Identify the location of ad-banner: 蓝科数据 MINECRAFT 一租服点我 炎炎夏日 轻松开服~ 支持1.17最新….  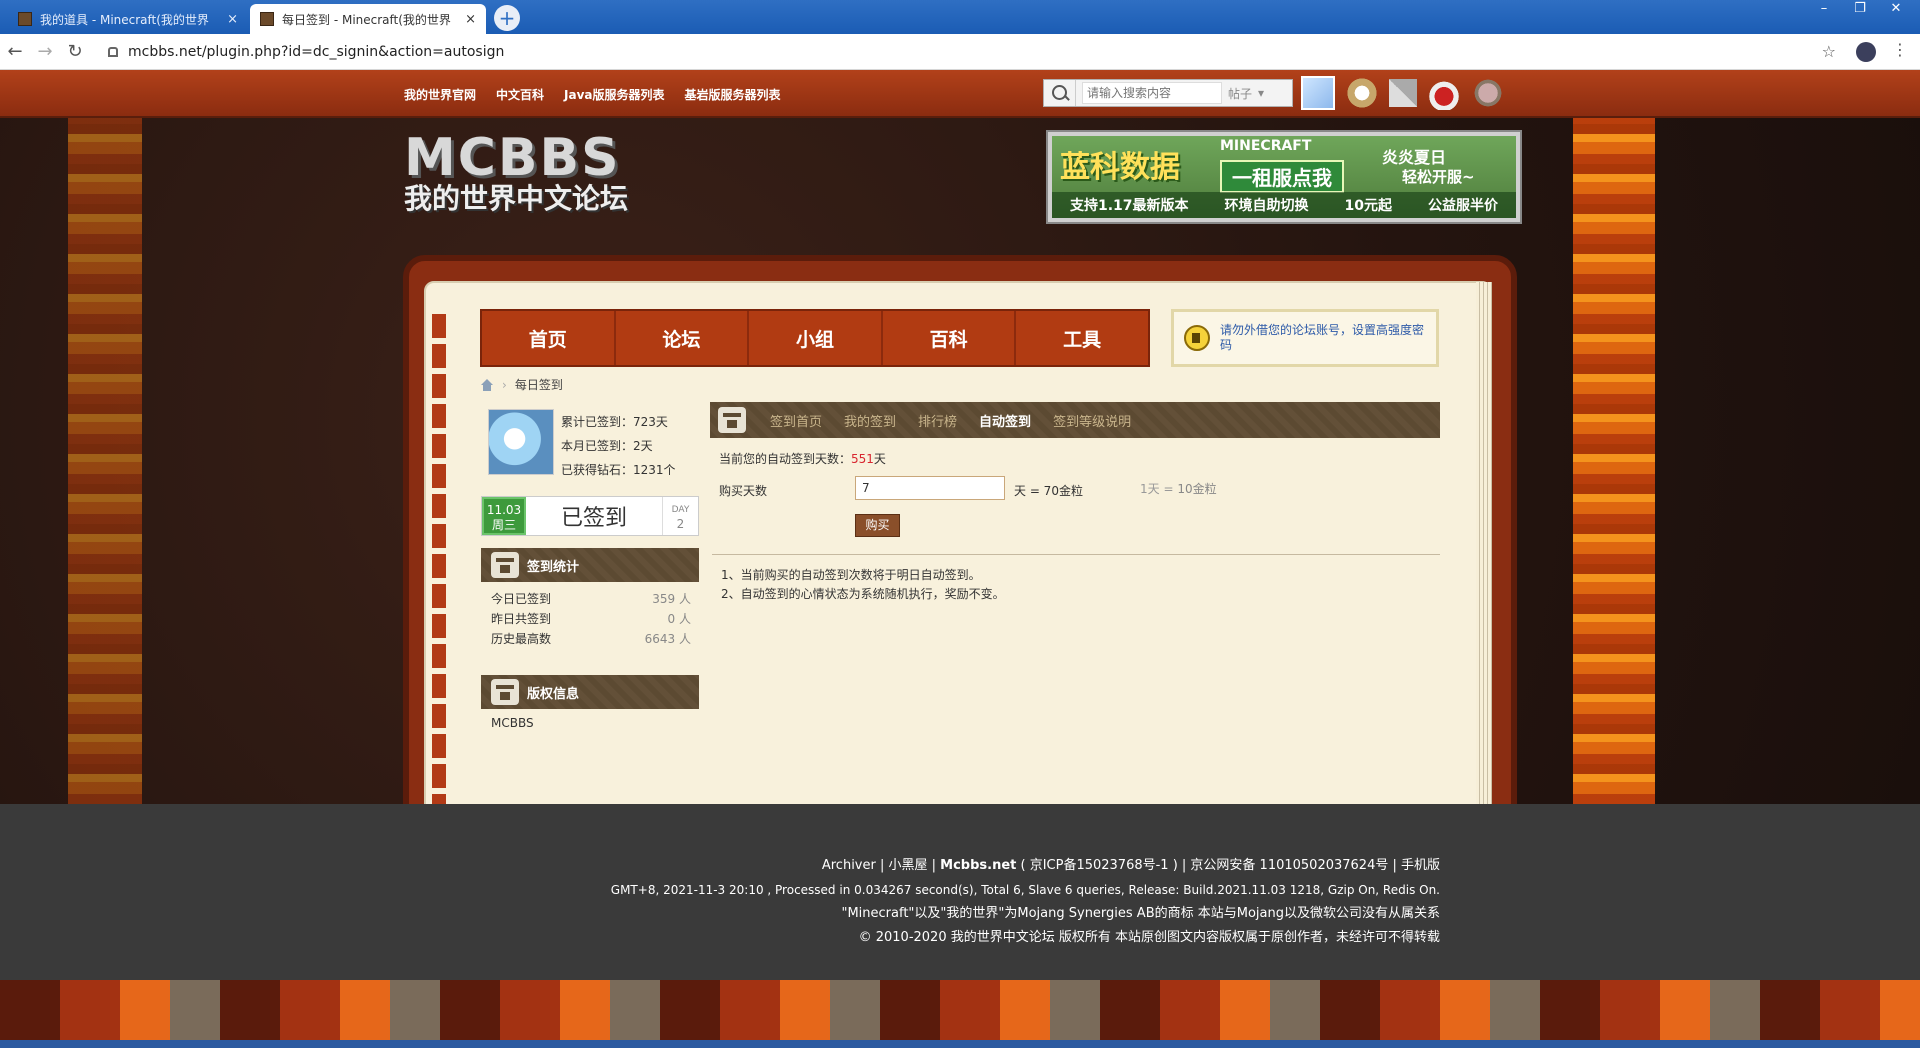
(1284, 177).